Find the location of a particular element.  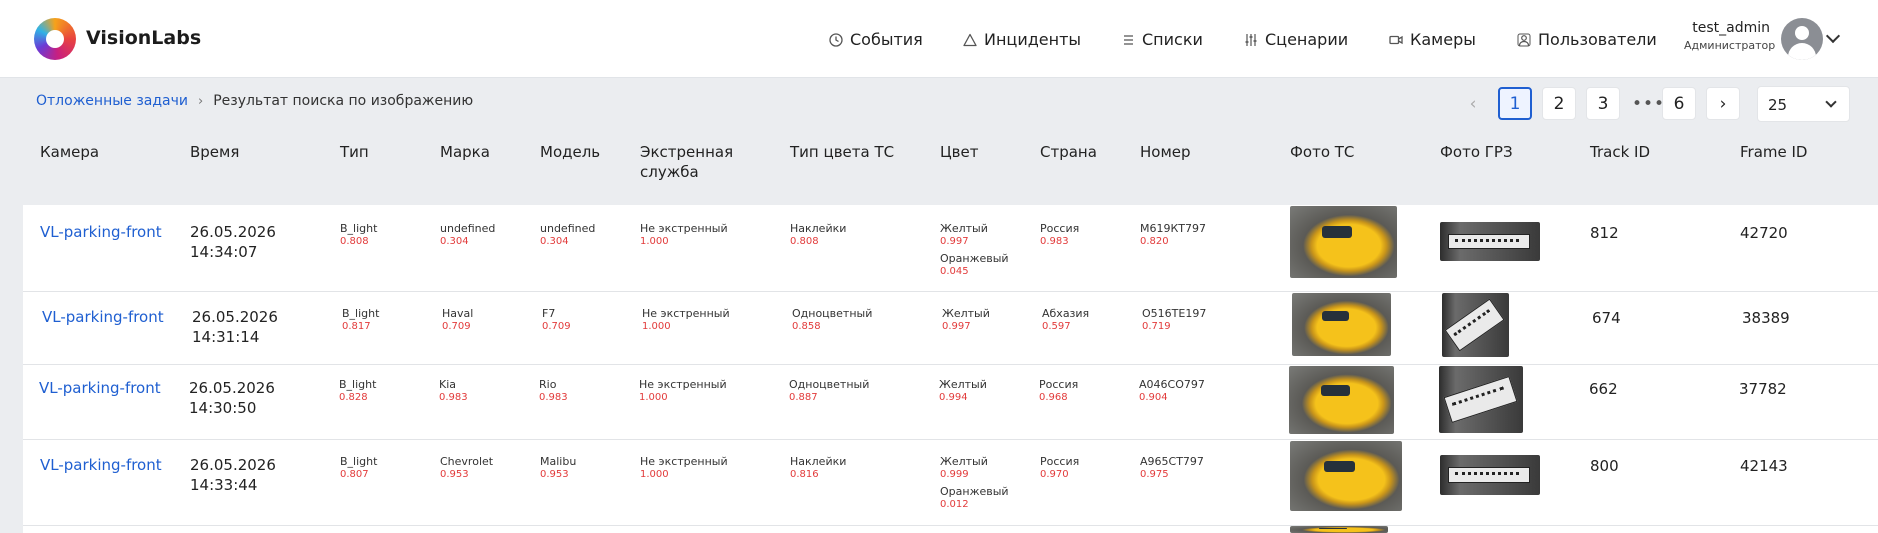

col-header-color-type: Тип цвета ТС is located at coordinates (842, 152).